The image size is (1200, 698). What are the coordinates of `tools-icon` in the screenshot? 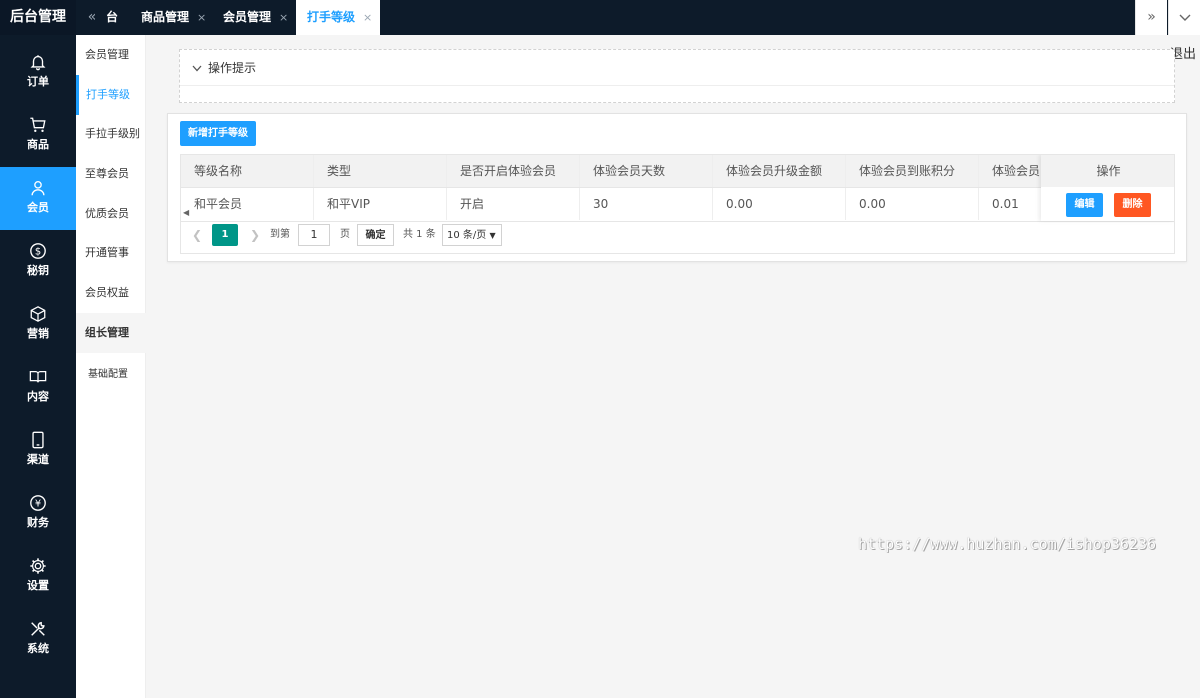 It's located at (38, 628).